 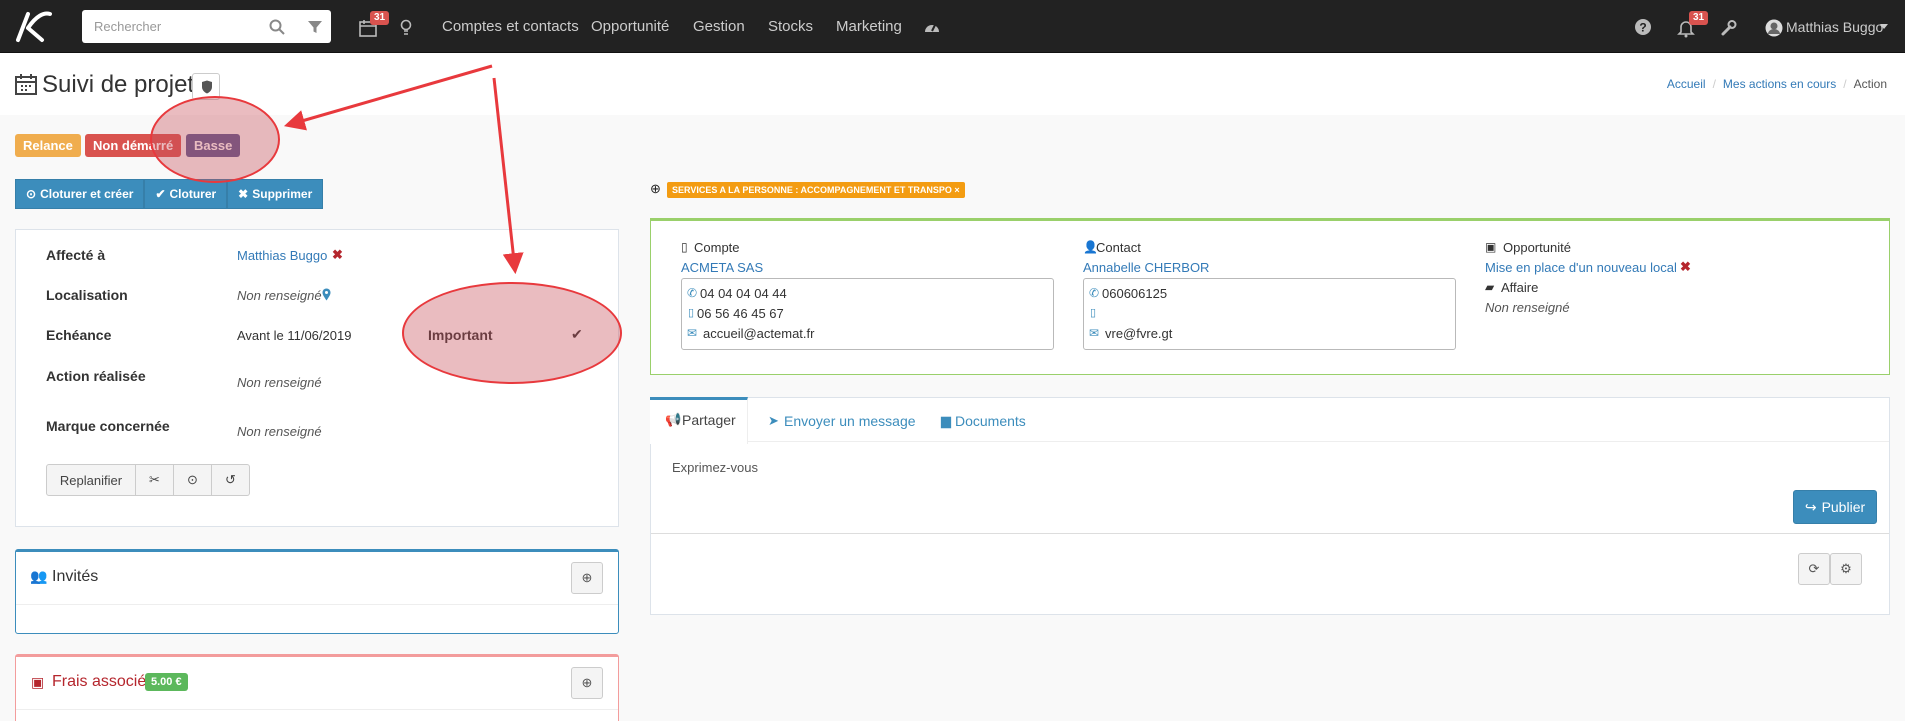 I want to click on search-input: Rechercher, so click(x=127, y=26).